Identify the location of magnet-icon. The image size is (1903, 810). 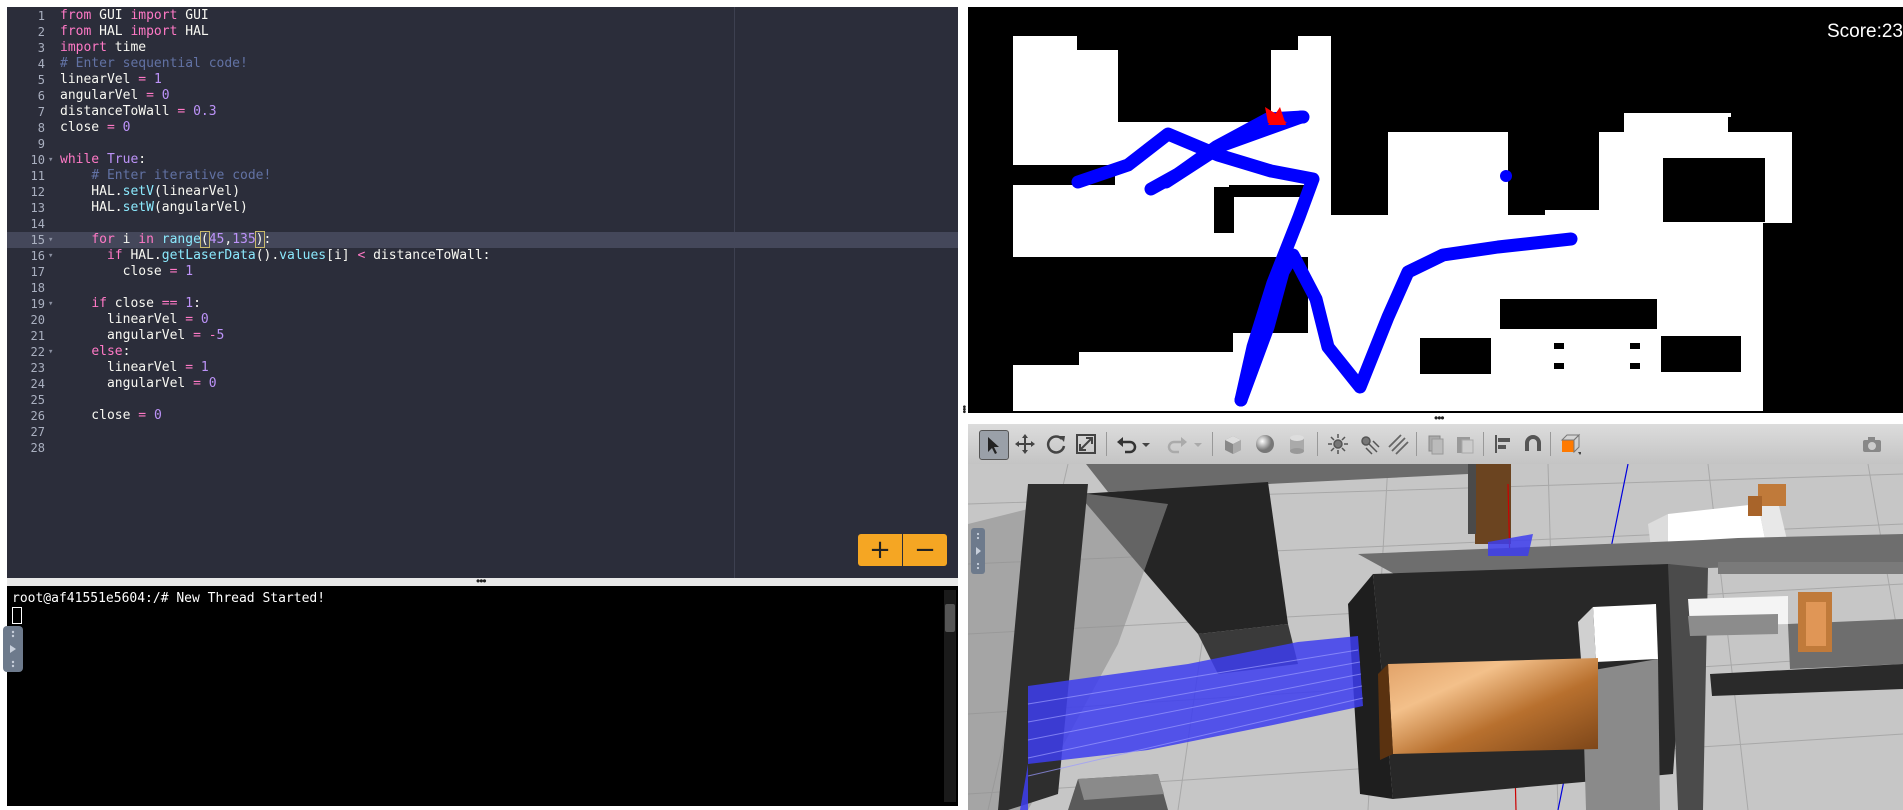
(1533, 444).